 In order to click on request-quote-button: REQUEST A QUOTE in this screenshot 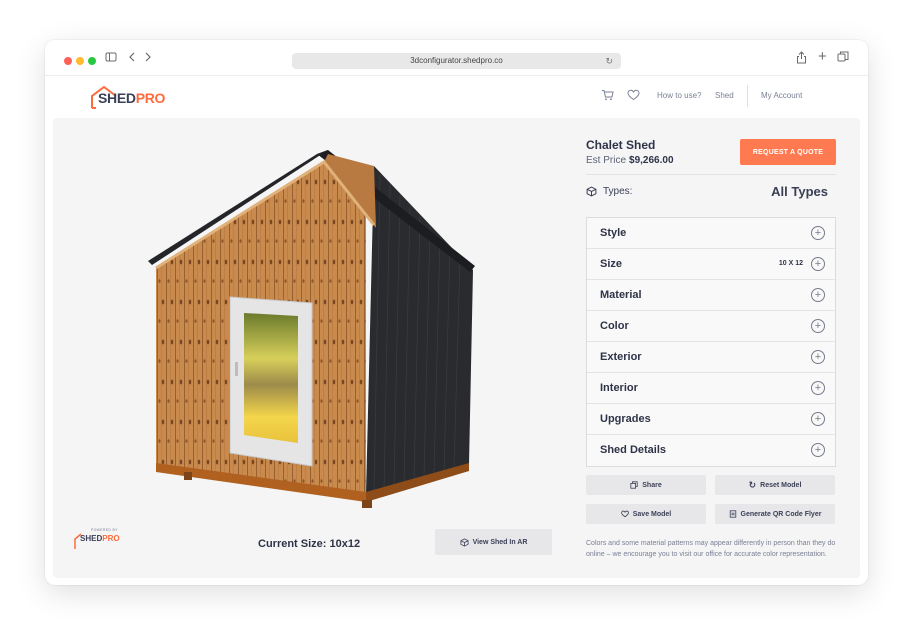, I will do `click(788, 152)`.